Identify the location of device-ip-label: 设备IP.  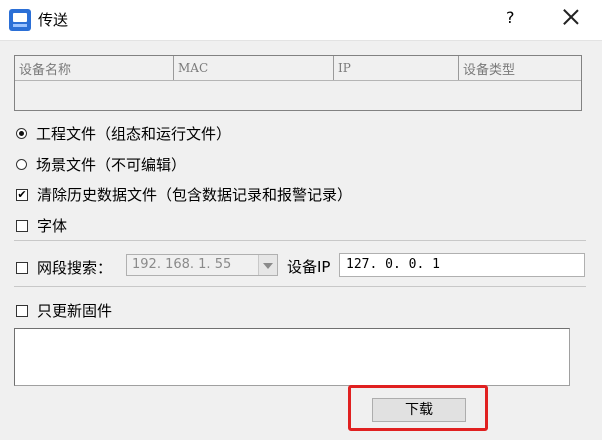
(309, 267).